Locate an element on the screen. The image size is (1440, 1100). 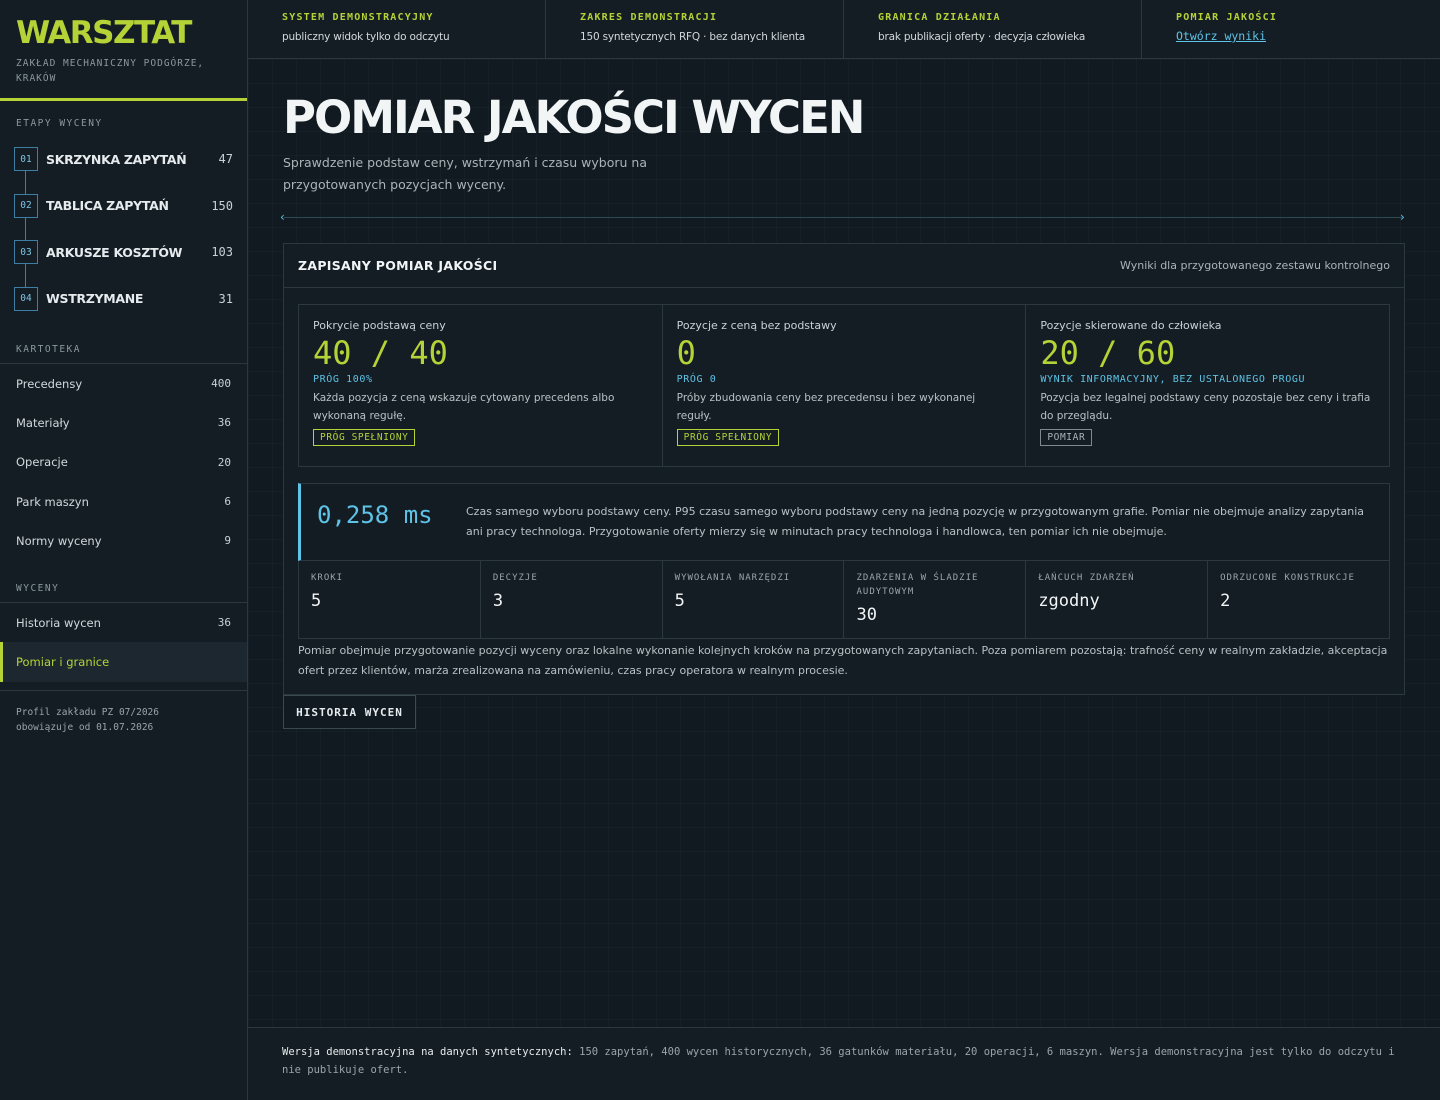
stage-count: 31 is located at coordinates (225, 298).